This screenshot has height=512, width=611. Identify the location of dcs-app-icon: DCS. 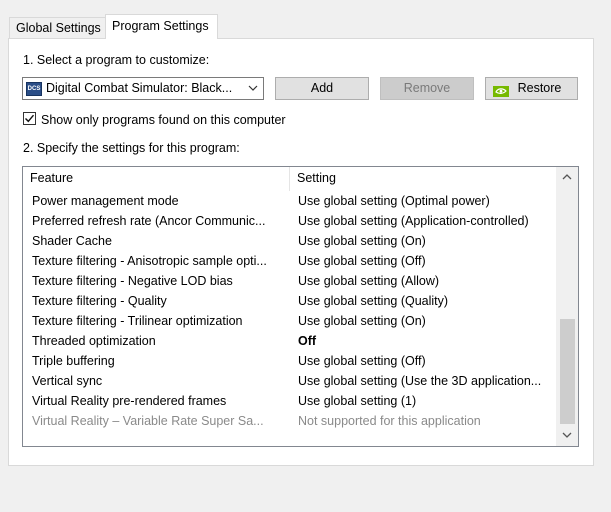
(34, 89).